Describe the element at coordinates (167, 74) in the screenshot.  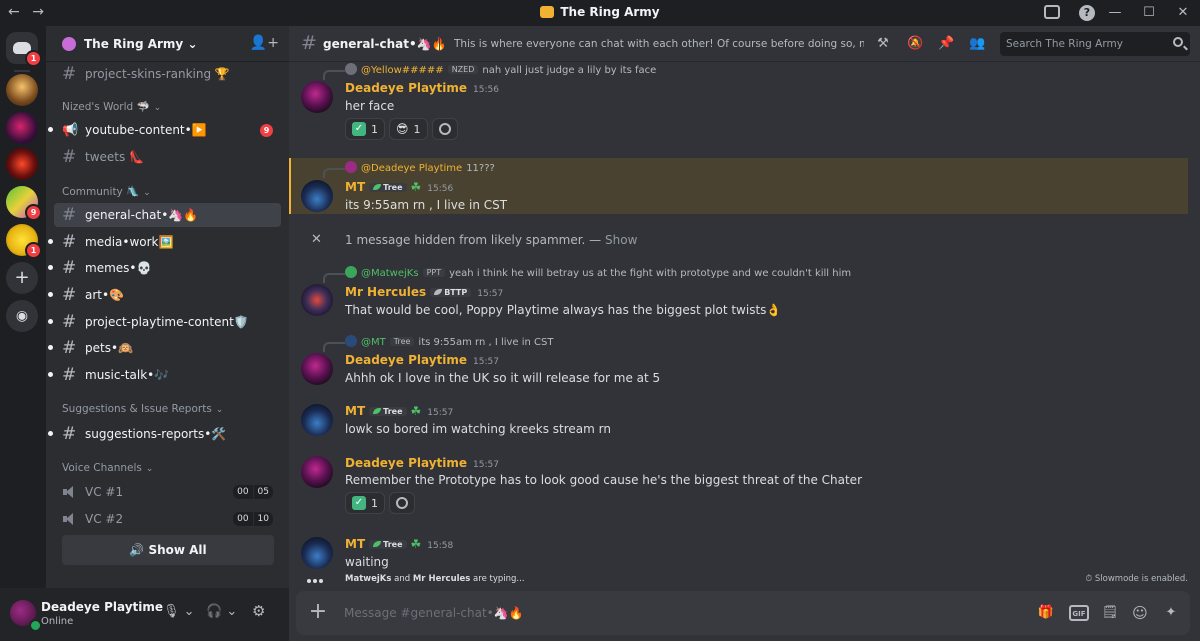
I see `channel-project-skins-ranking: # project-skins-ranking 🏆` at that location.